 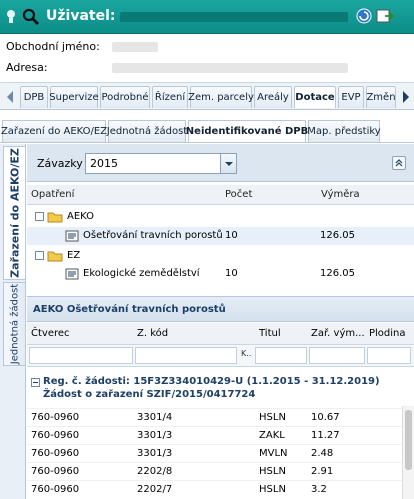 I want to click on col-pocet: Počet, so click(x=239, y=194).